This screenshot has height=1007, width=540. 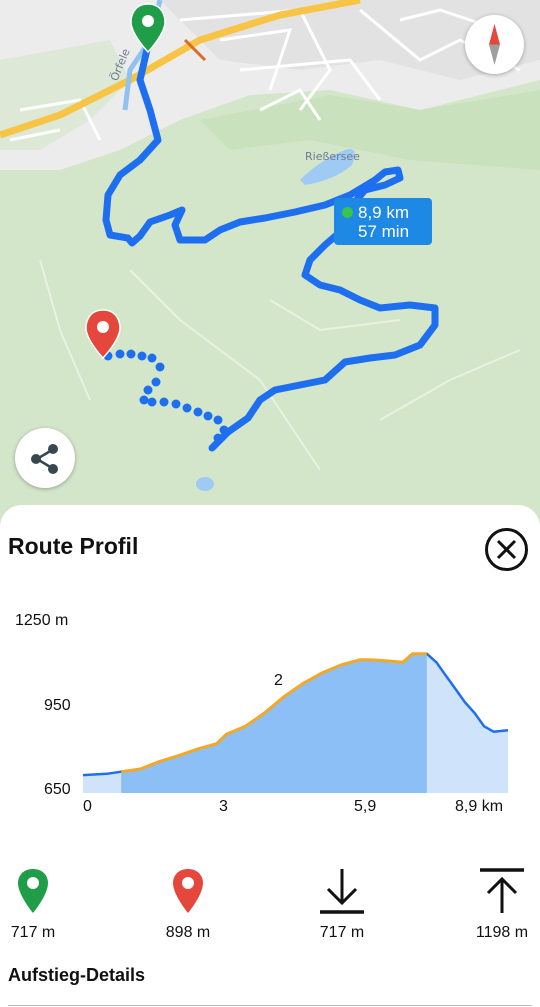 What do you see at coordinates (365, 806) in the screenshot?
I see `x-tick-label: 5,9` at bounding box center [365, 806].